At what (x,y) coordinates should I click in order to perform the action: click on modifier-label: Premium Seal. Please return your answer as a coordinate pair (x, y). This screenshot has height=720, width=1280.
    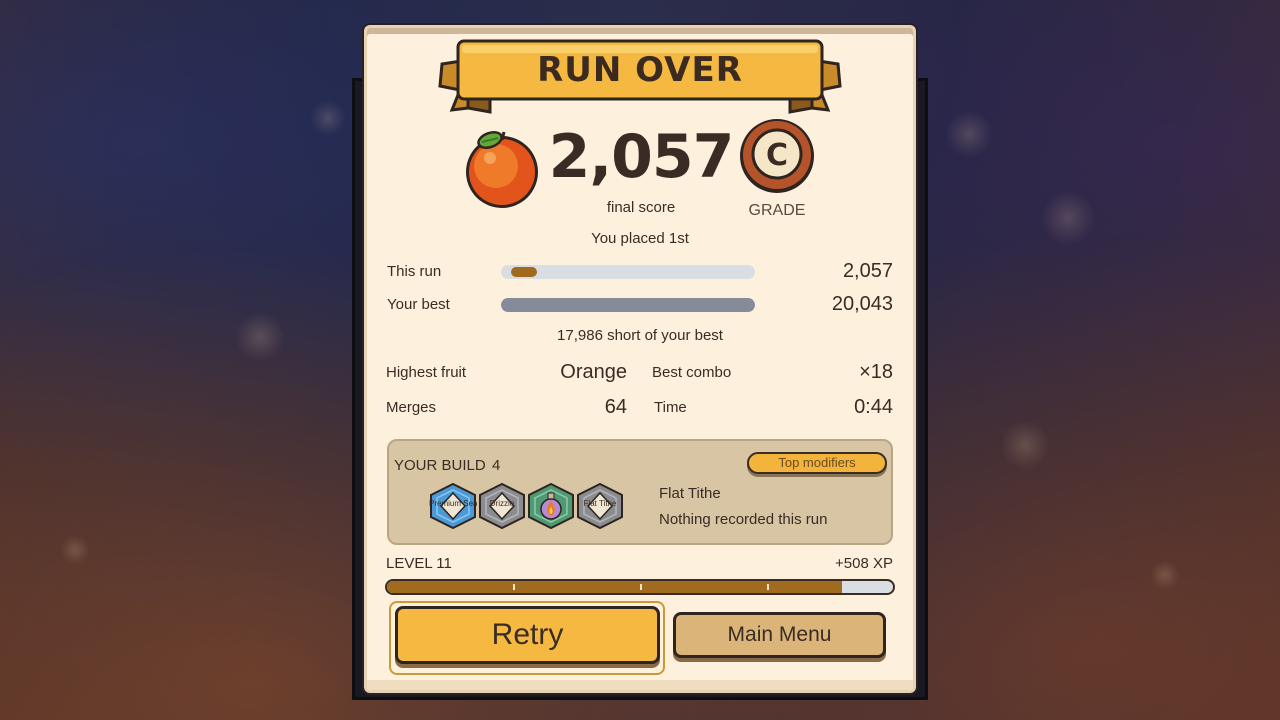
    Looking at the image, I should click on (453, 503).